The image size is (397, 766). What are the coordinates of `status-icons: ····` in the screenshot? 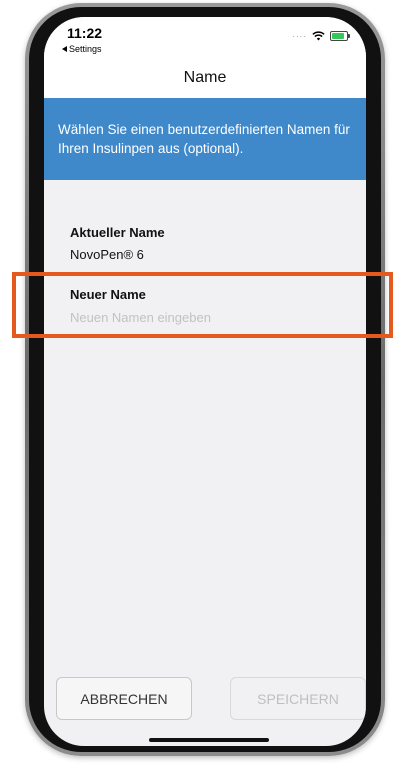 It's located at (321, 36).